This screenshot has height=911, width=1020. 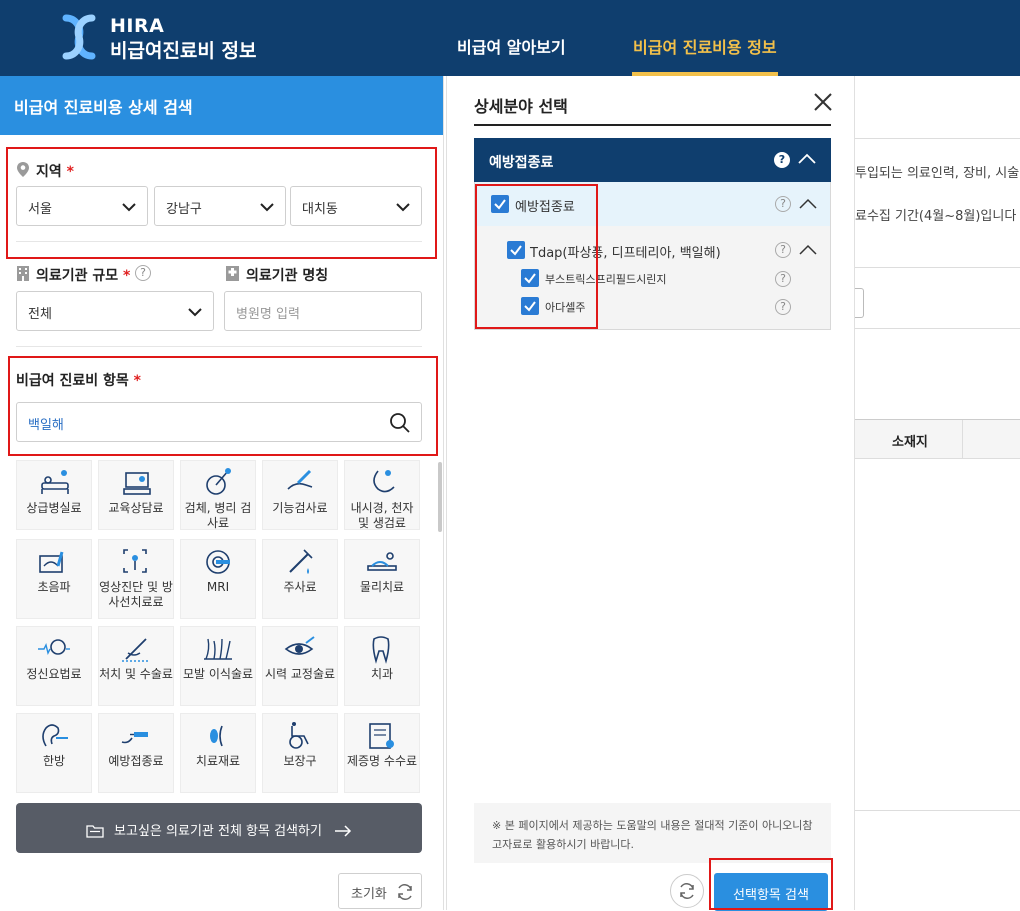 What do you see at coordinates (136, 508) in the screenshot?
I see `category-label: 교육상담료` at bounding box center [136, 508].